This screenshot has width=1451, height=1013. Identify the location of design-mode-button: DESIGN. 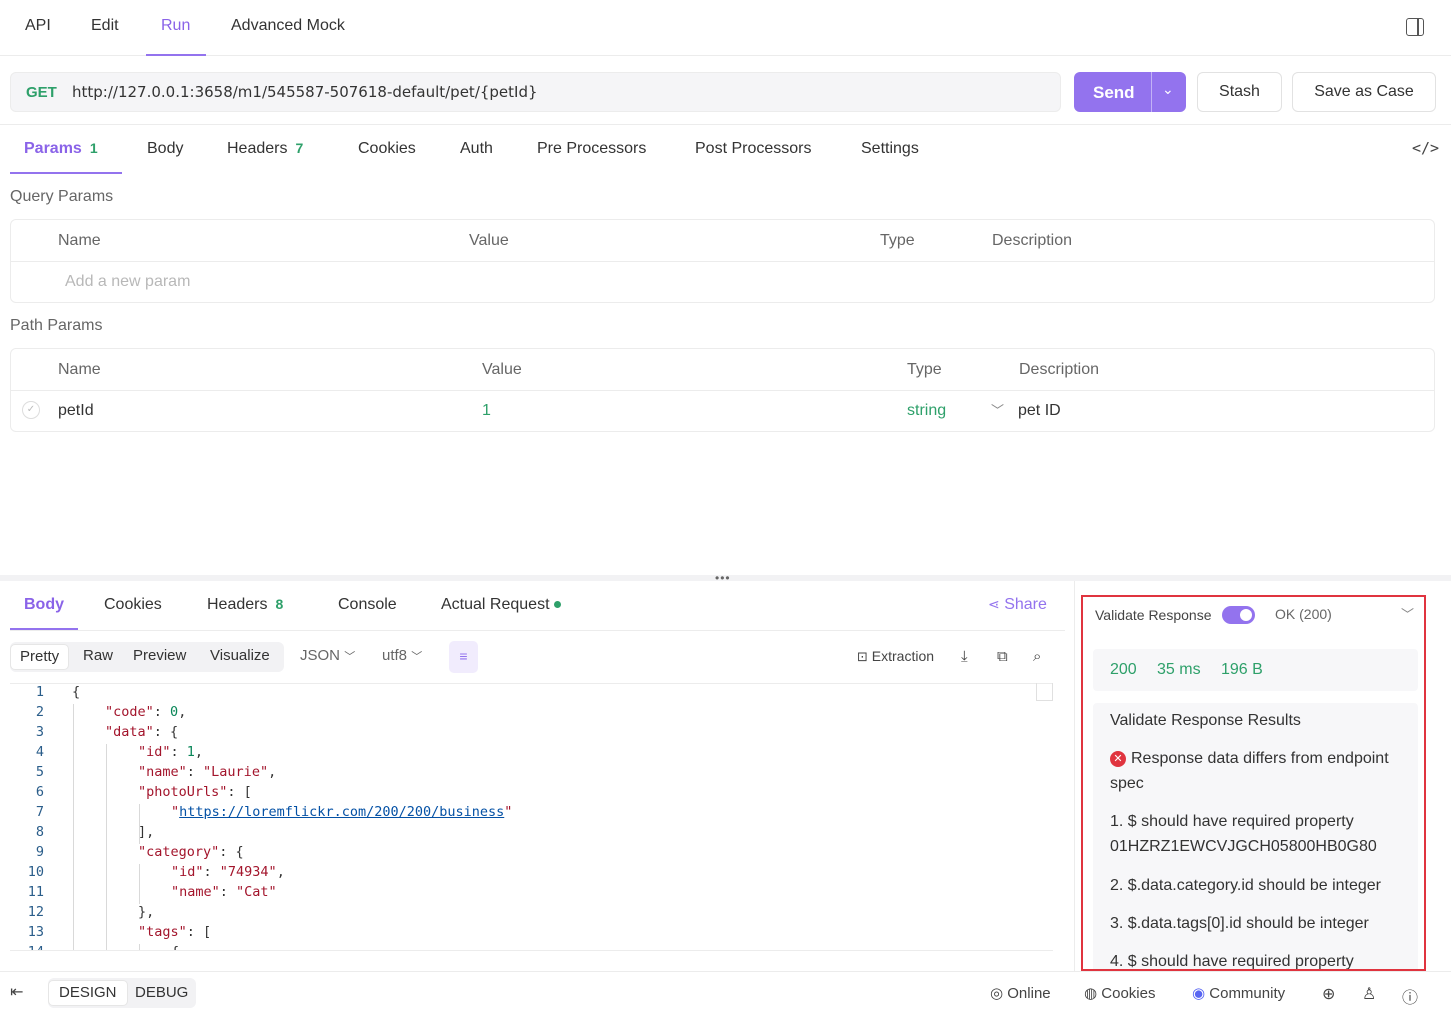
(88, 993).